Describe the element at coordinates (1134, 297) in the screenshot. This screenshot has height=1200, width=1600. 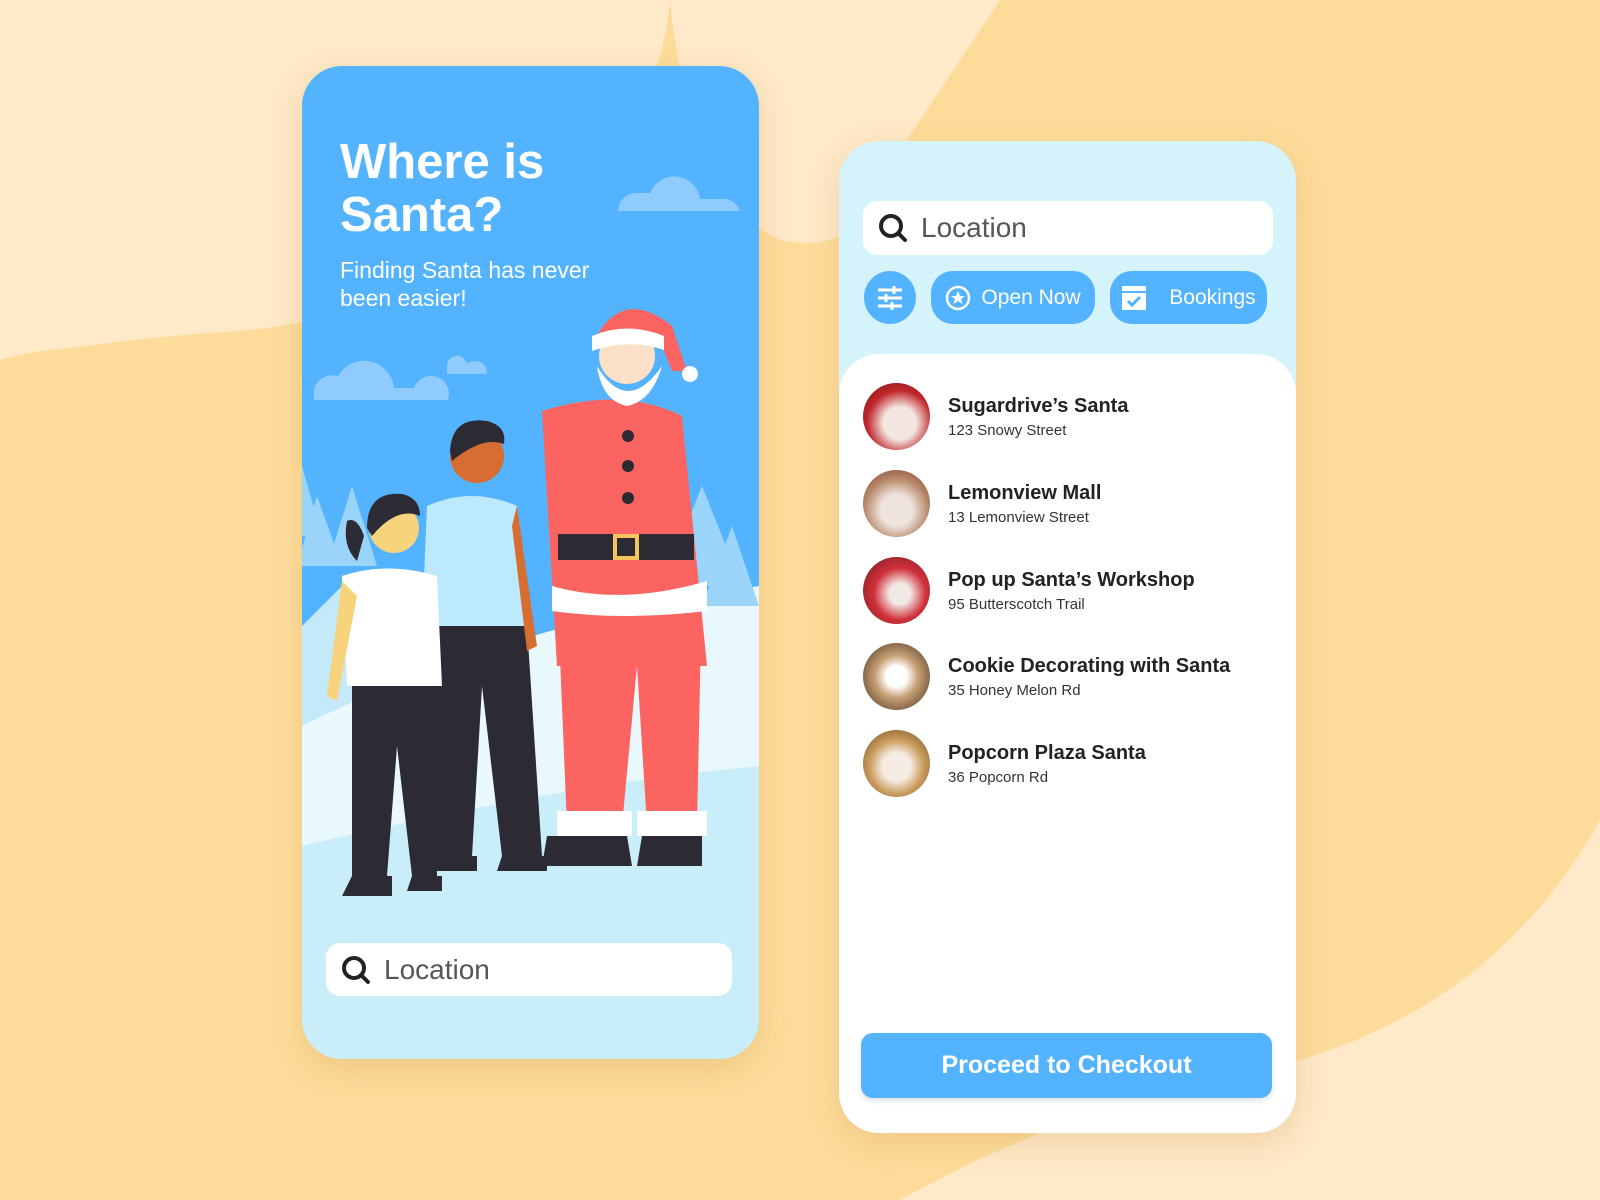
I see `calendar-check-icon` at that location.